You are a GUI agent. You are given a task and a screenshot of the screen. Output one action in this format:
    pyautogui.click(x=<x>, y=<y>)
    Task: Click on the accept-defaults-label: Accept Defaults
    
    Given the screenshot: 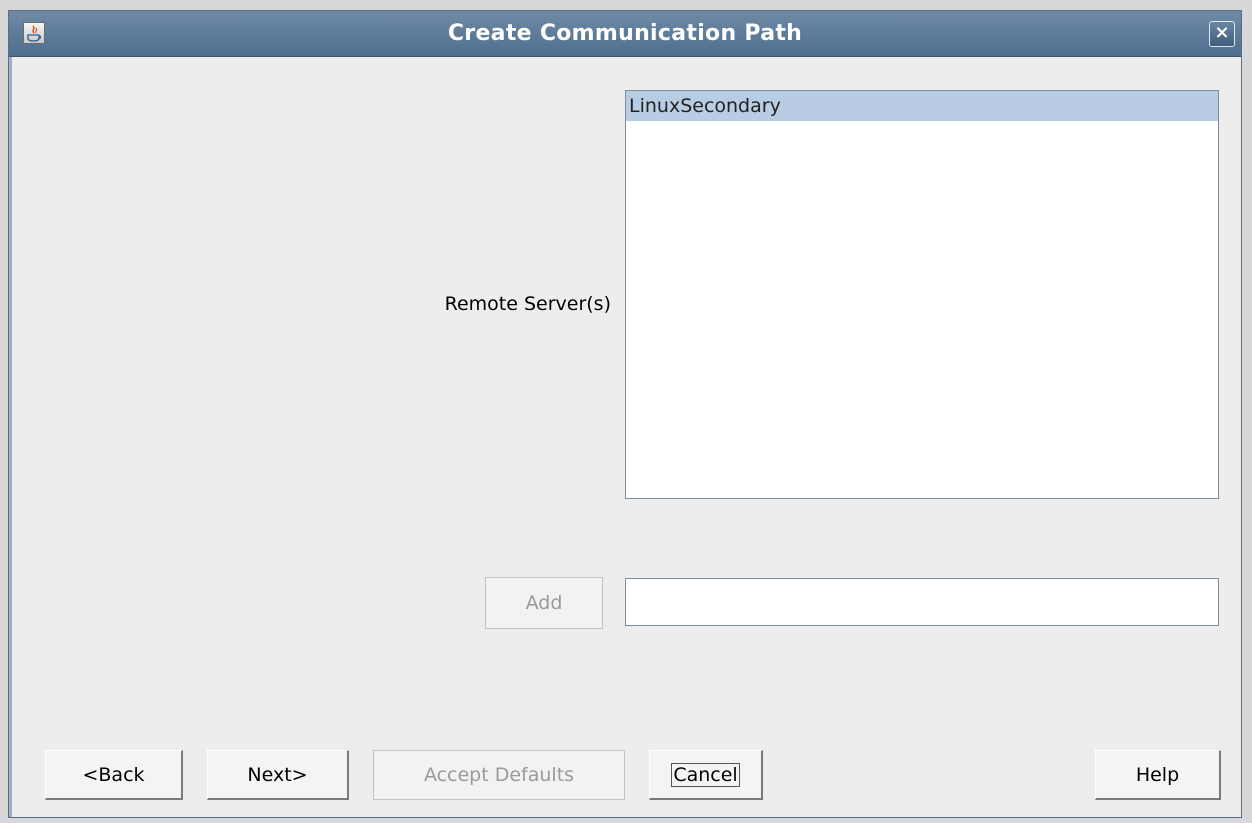 What is the action you would take?
    pyautogui.click(x=499, y=775)
    